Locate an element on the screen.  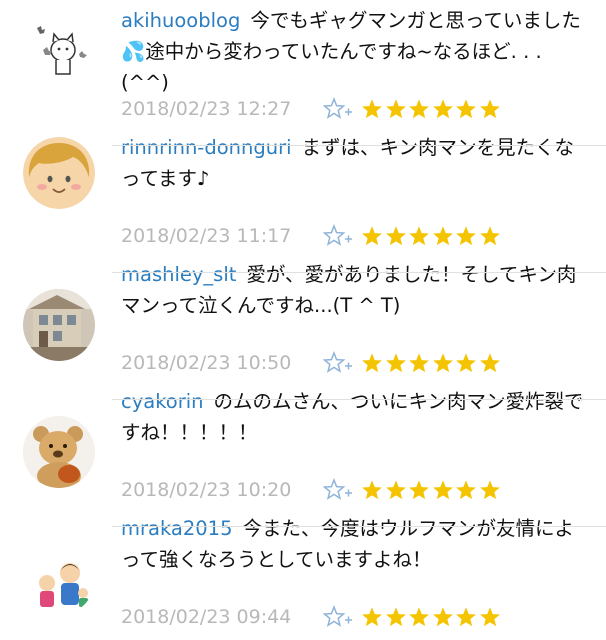
cat-cartoon-icon is located at coordinates (59, 46).